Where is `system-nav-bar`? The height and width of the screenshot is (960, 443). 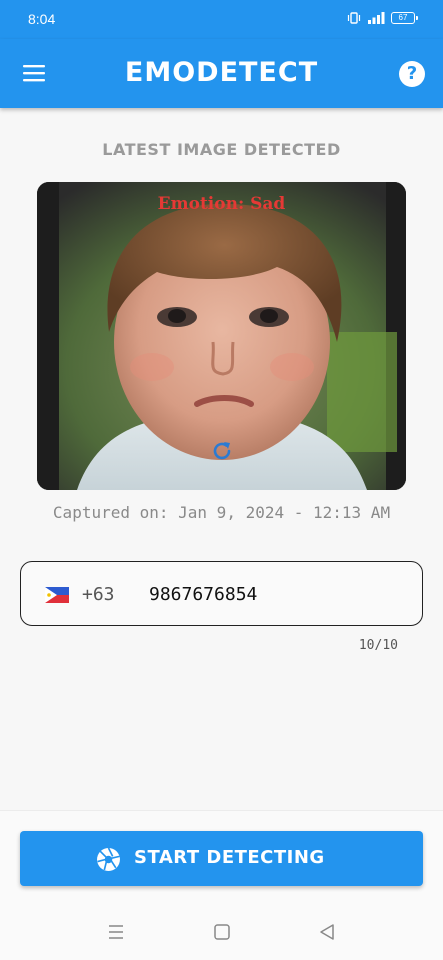
system-nav-bar is located at coordinates (221, 936).